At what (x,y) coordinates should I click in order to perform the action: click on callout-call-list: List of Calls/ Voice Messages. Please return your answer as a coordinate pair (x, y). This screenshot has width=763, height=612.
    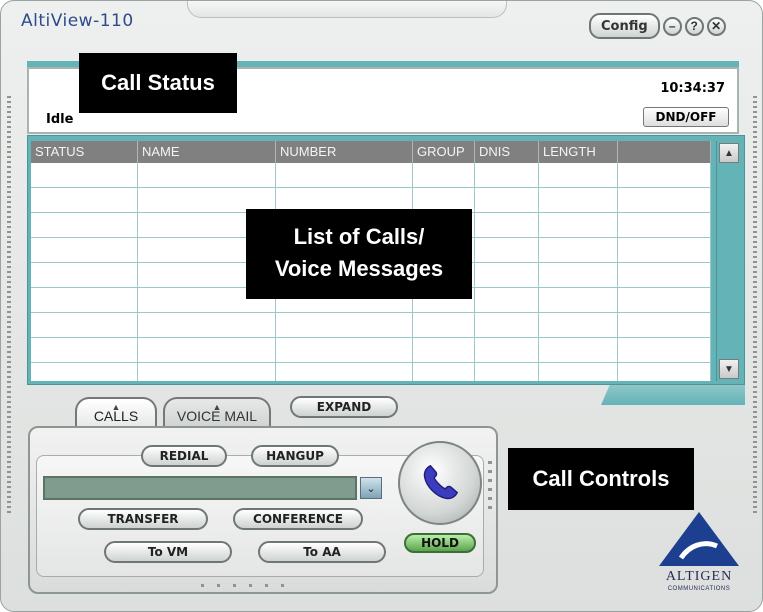
    Looking at the image, I should click on (359, 254).